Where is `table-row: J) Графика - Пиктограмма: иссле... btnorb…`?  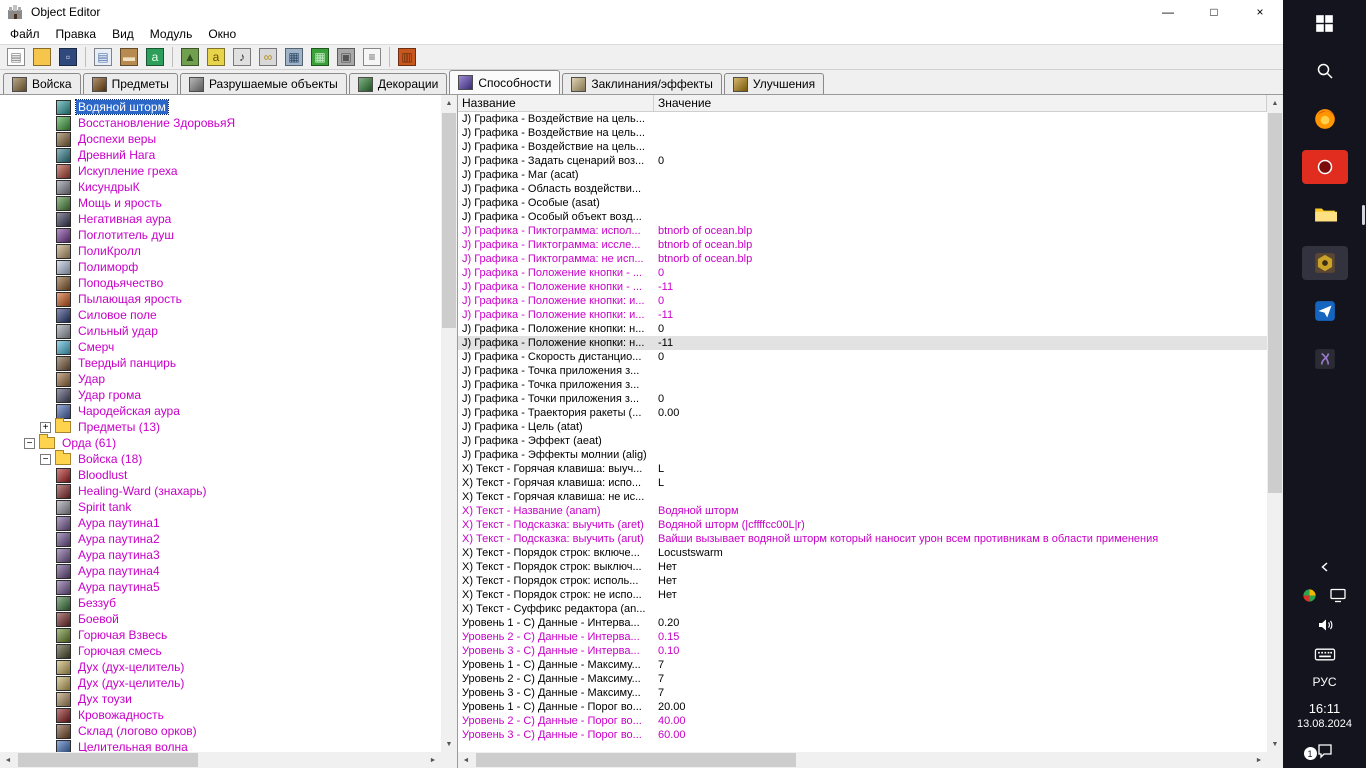
table-row: J) Графика - Пиктограмма: иссле... btnorb… is located at coordinates (862, 245).